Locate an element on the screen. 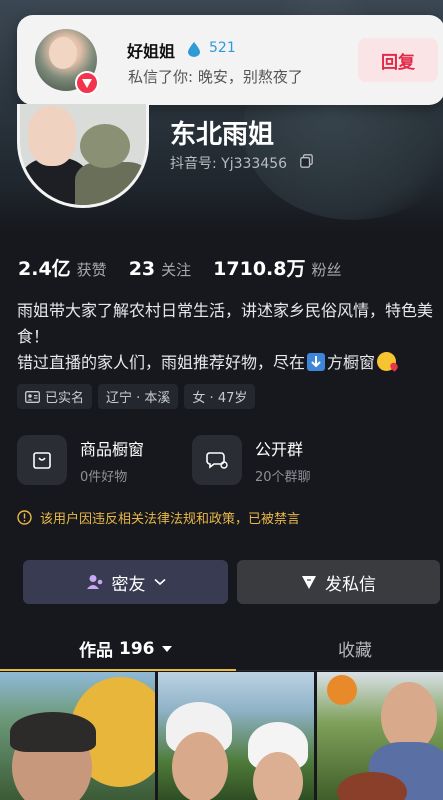 The width and height of the screenshot is (443, 800). caret-down-icon is located at coordinates (166, 648).